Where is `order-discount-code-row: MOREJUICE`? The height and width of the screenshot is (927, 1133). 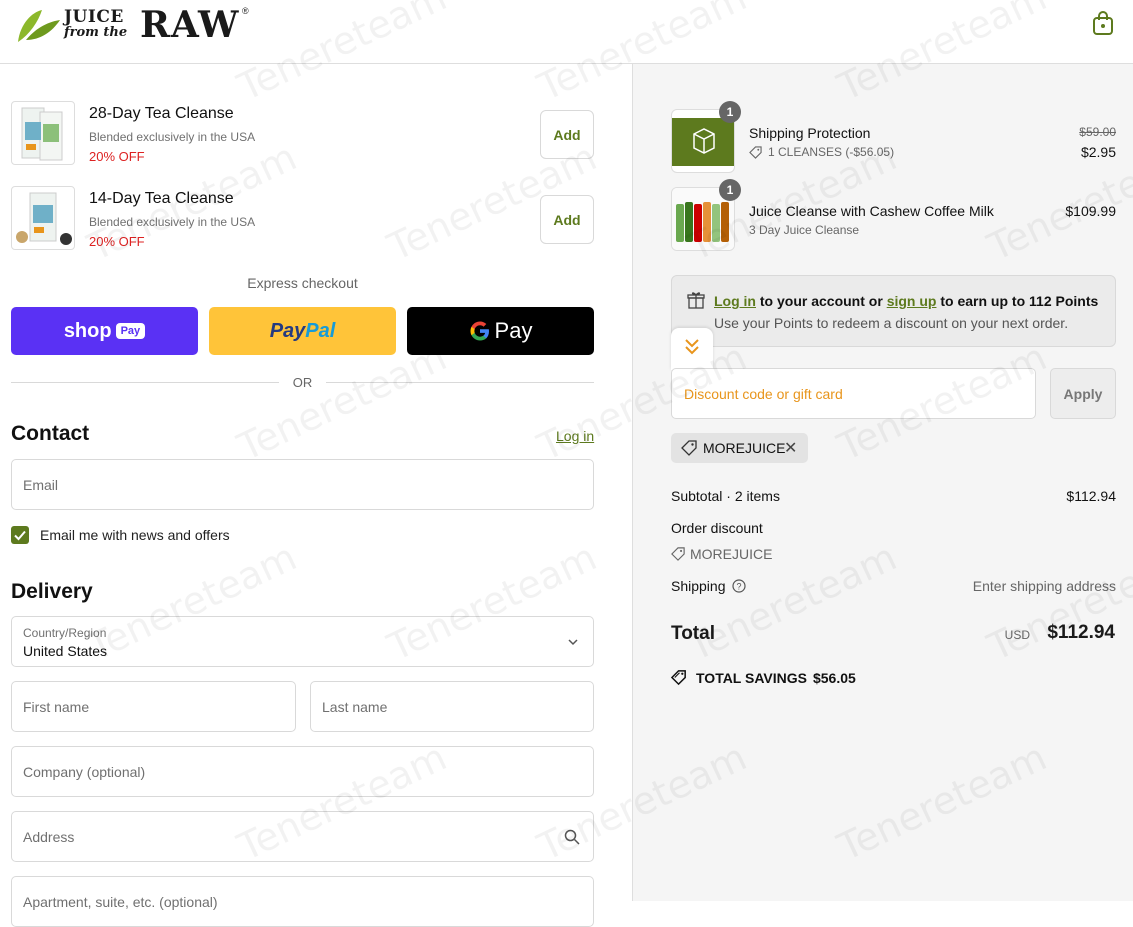 order-discount-code-row: MOREJUICE is located at coordinates (893, 554).